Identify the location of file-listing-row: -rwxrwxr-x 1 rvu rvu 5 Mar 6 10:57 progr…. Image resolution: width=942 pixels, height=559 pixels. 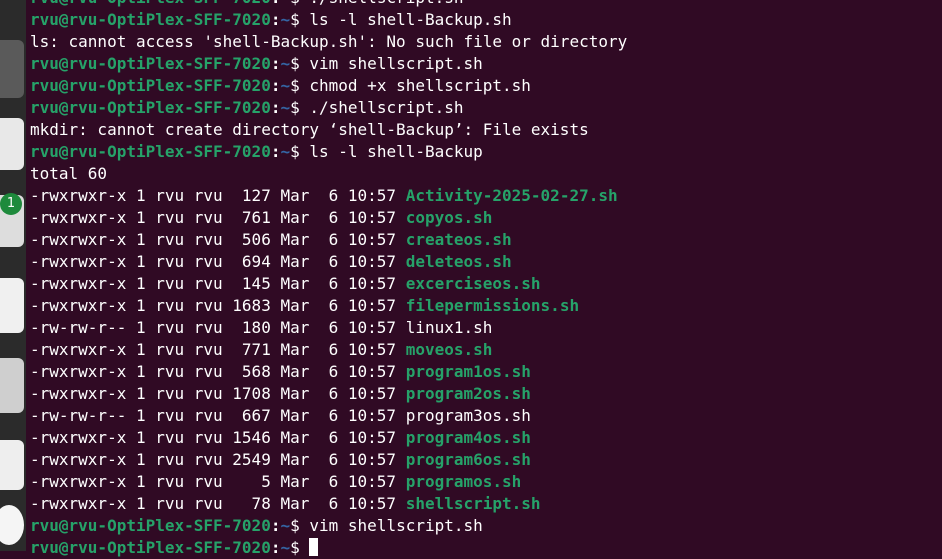
(486, 482).